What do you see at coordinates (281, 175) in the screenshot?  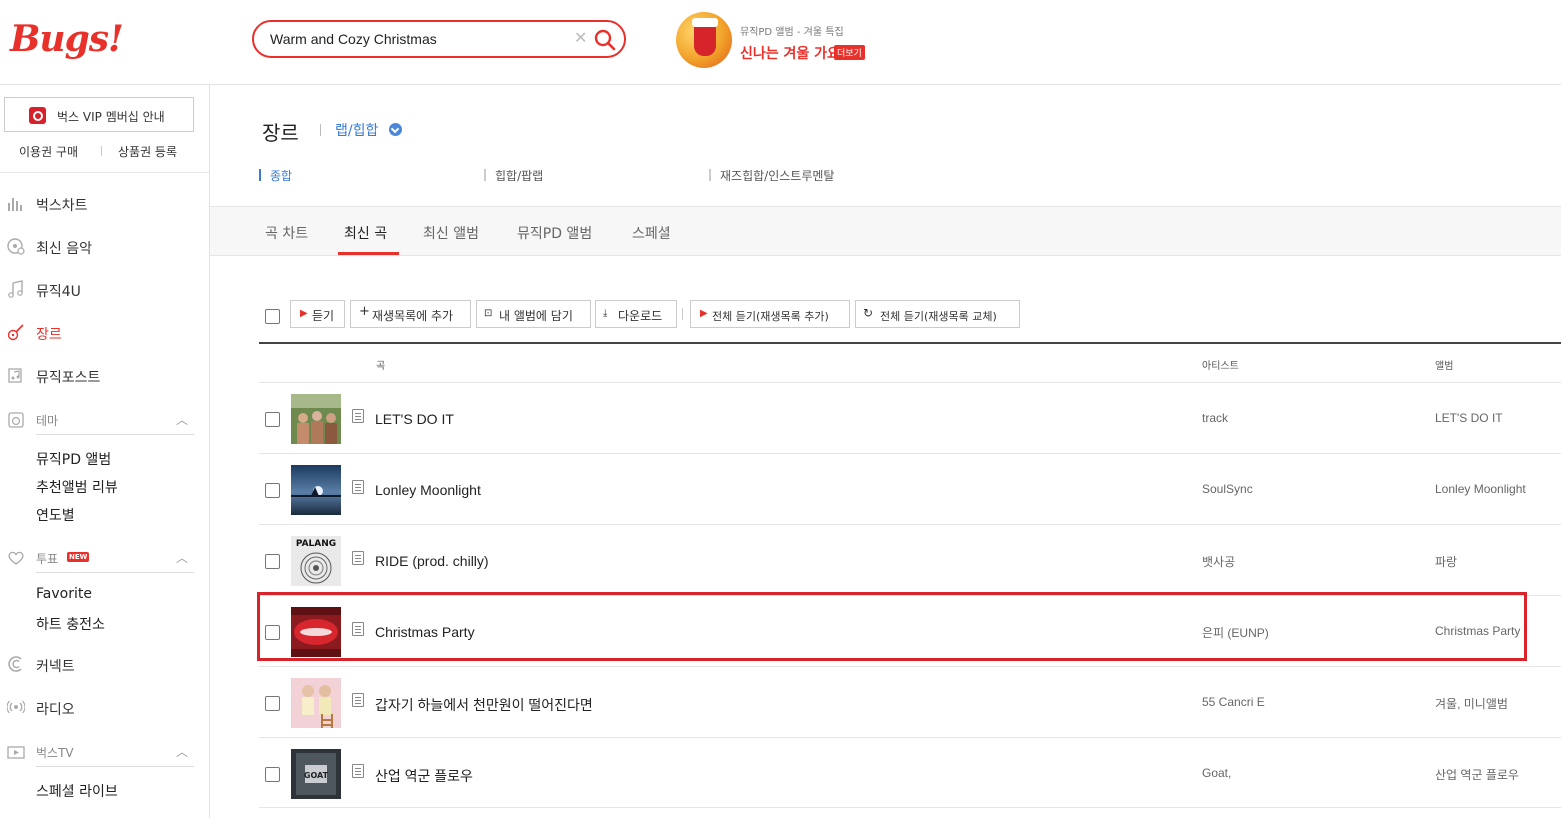 I see `subtab-overall: 종합` at bounding box center [281, 175].